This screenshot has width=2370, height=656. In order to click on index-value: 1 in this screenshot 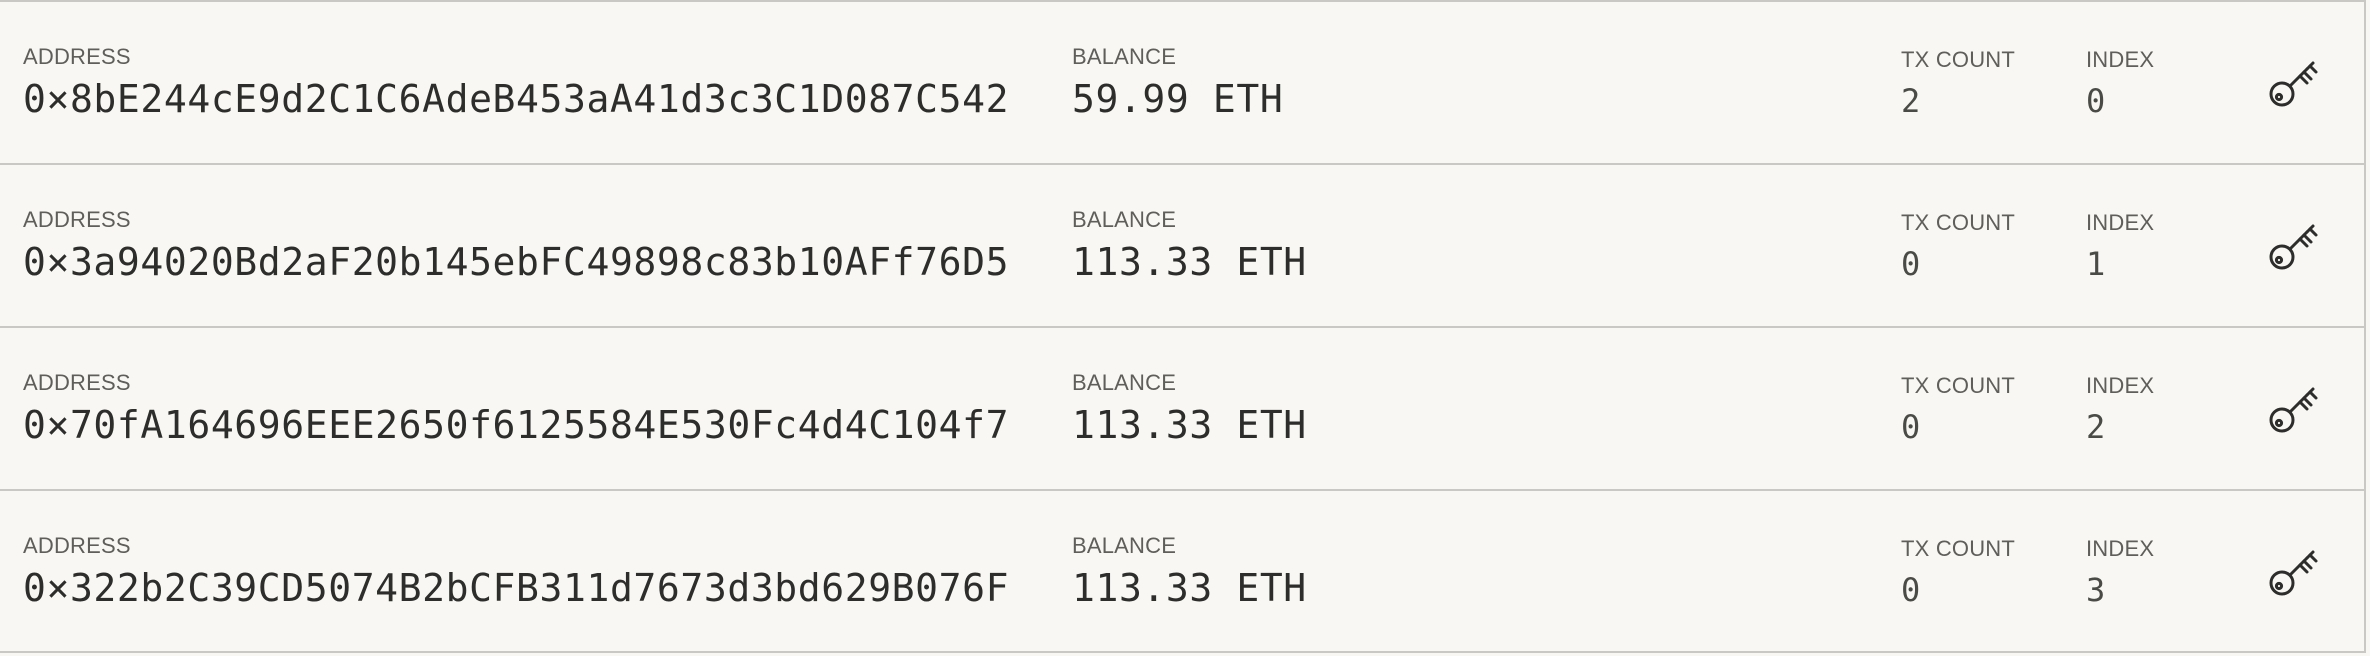, I will do `click(2096, 264)`.